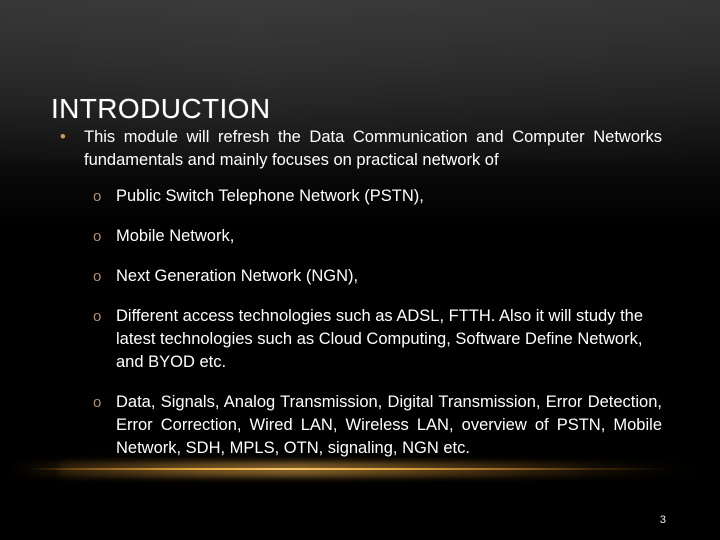 Image resolution: width=720 pixels, height=540 pixels. I want to click on list-item: o Mobile Network,, so click(360, 236).